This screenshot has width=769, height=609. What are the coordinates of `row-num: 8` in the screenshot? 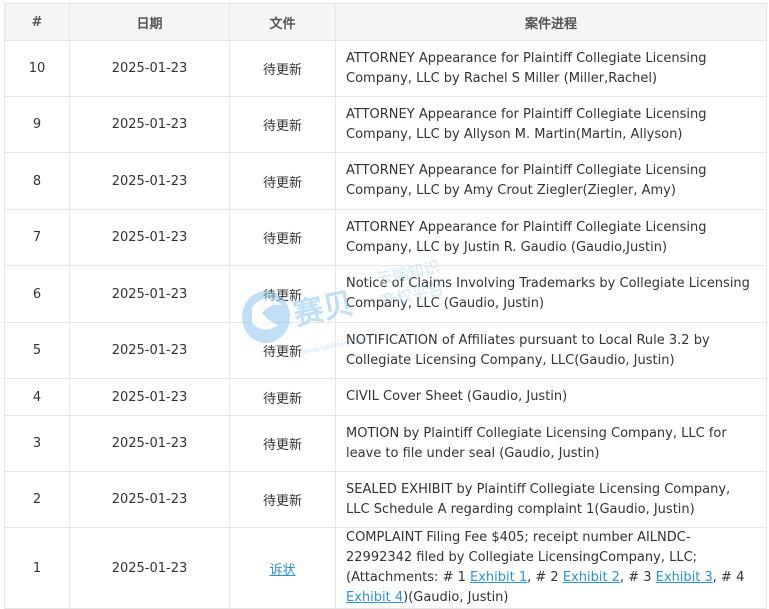 It's located at (37, 181).